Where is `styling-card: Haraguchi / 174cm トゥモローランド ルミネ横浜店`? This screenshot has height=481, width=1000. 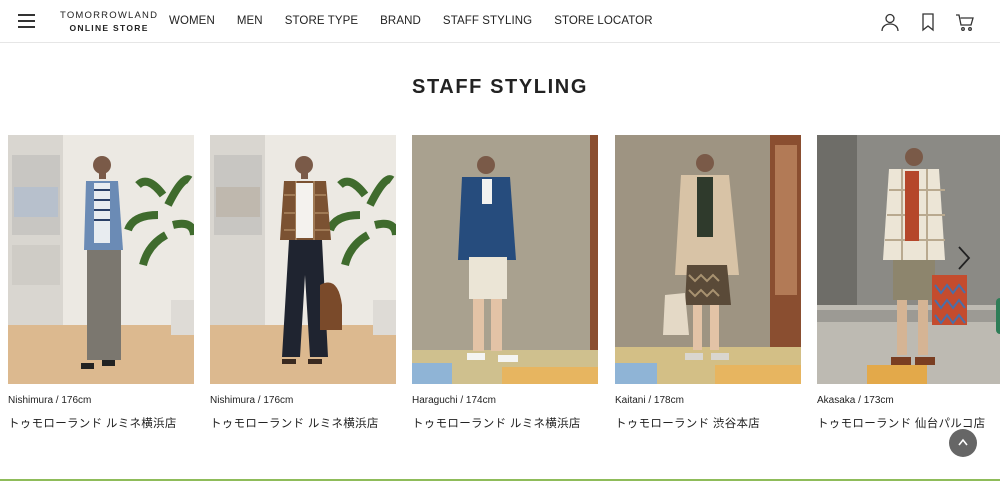
styling-card: Haraguchi / 174cm トゥモローランド ルミネ横浜店 is located at coordinates (505, 283).